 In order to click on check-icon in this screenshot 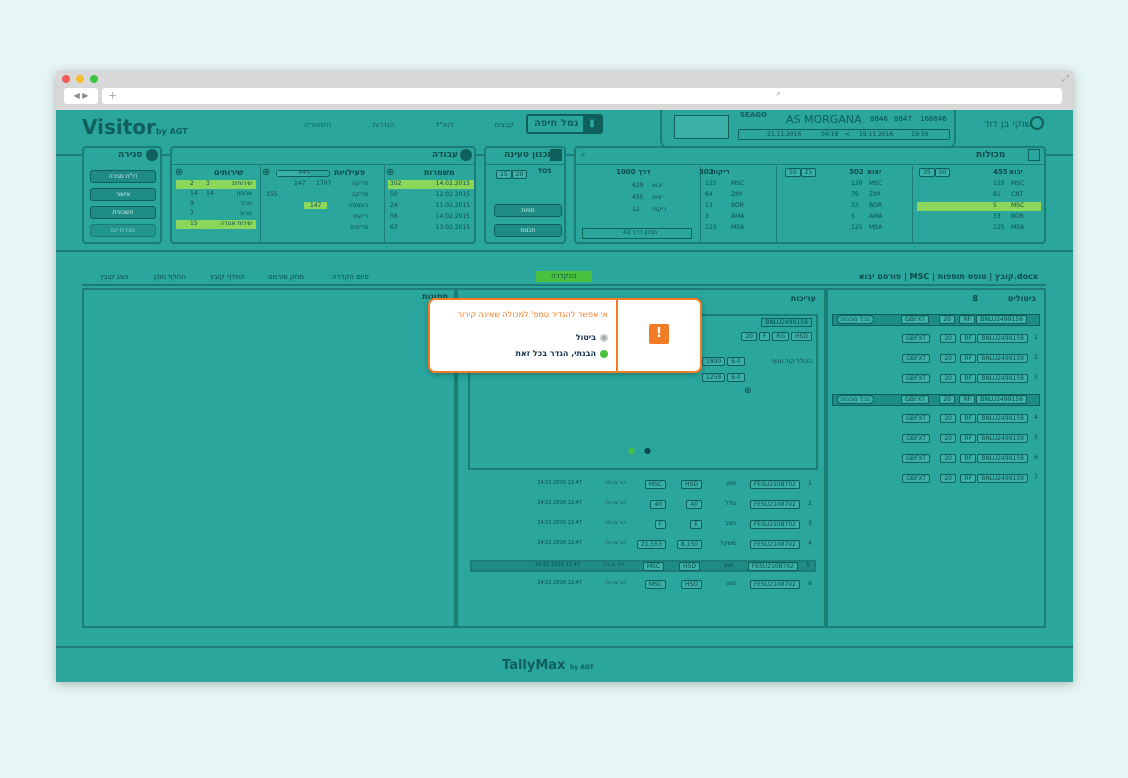, I will do `click(604, 353)`.